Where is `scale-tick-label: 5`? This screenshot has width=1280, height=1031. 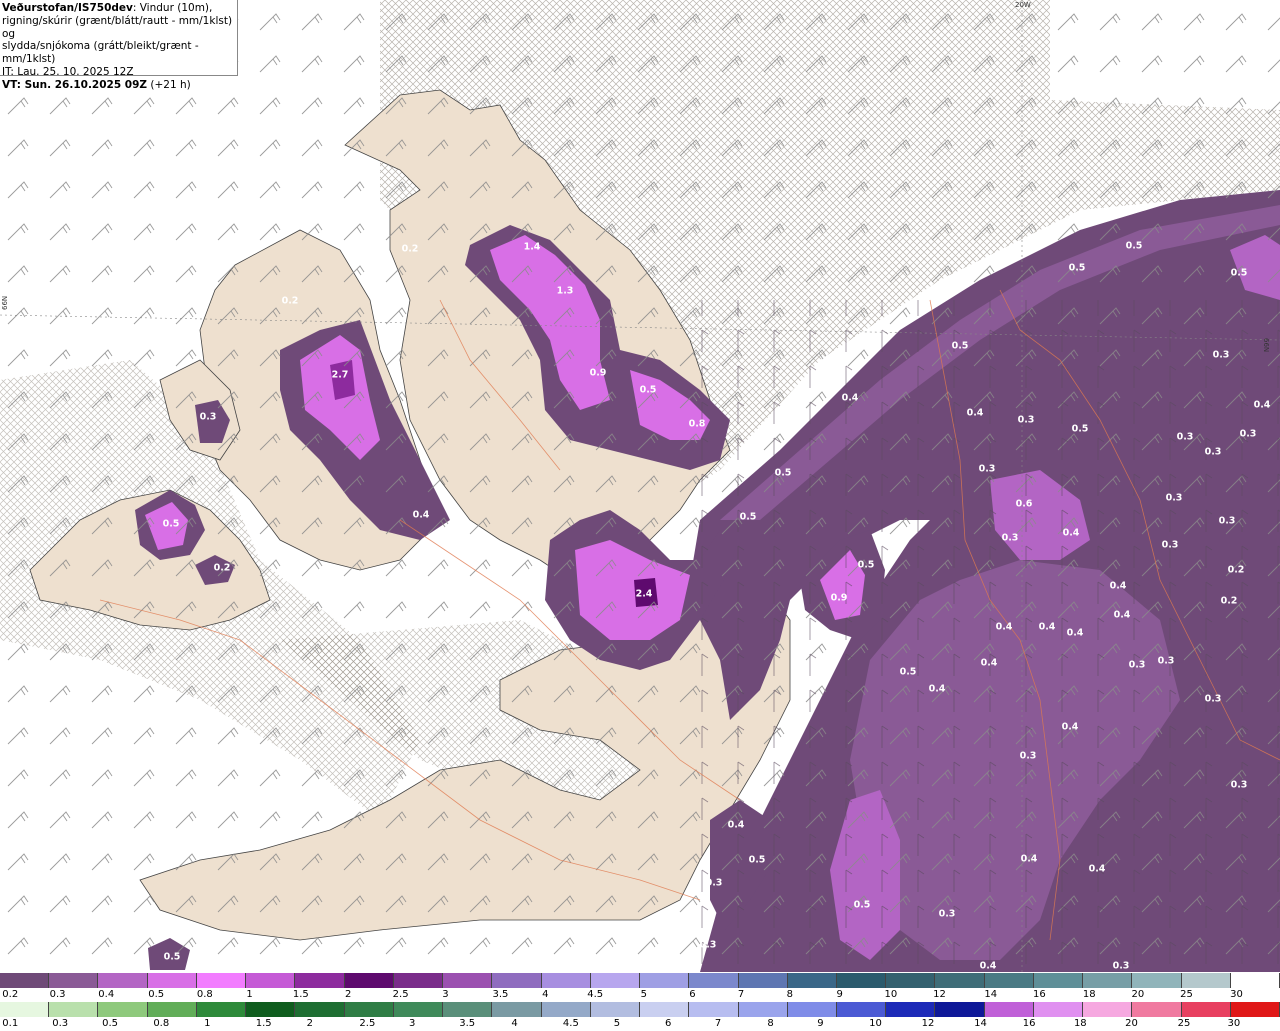 scale-tick-label: 5 is located at coordinates (617, 1023).